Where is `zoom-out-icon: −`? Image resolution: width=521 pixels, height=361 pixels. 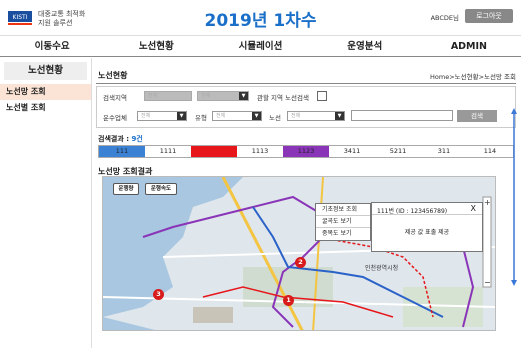
zoom-out-icon: − is located at coordinates (487, 282).